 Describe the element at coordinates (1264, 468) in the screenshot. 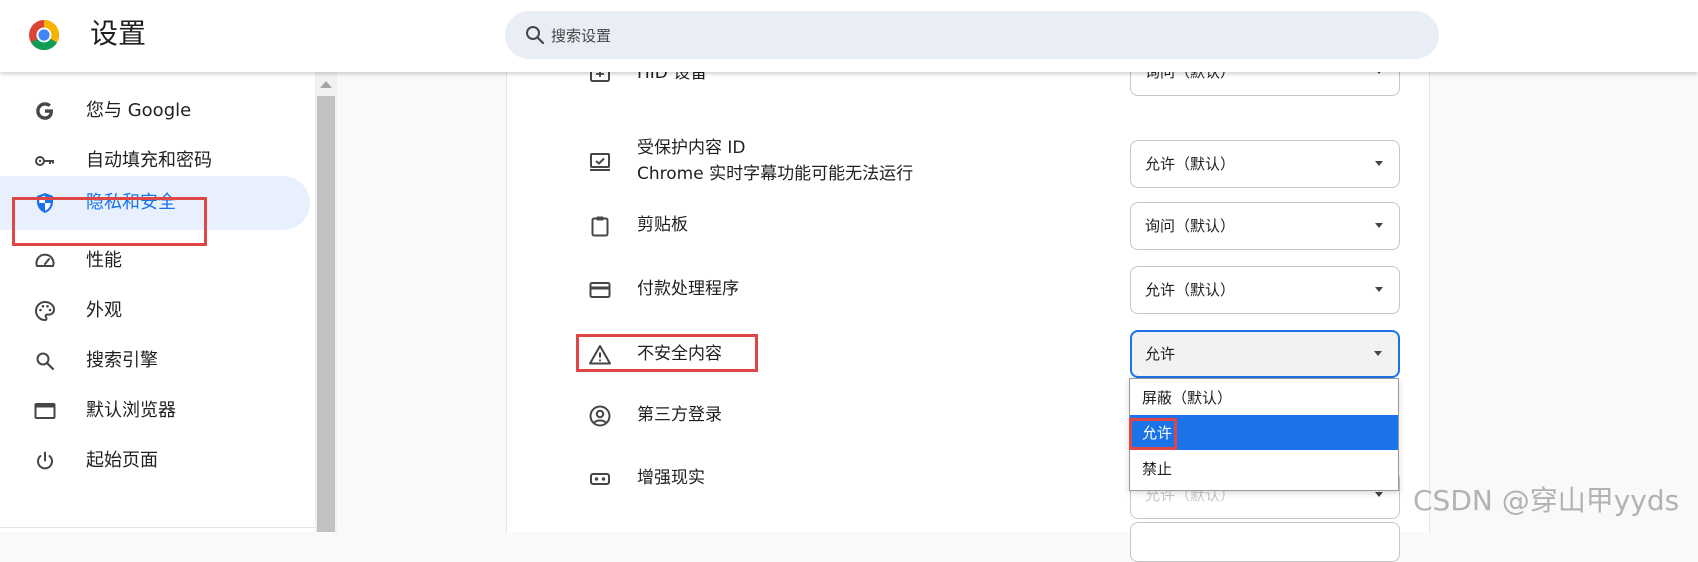

I see `dropdown-option-deny: 禁止` at that location.